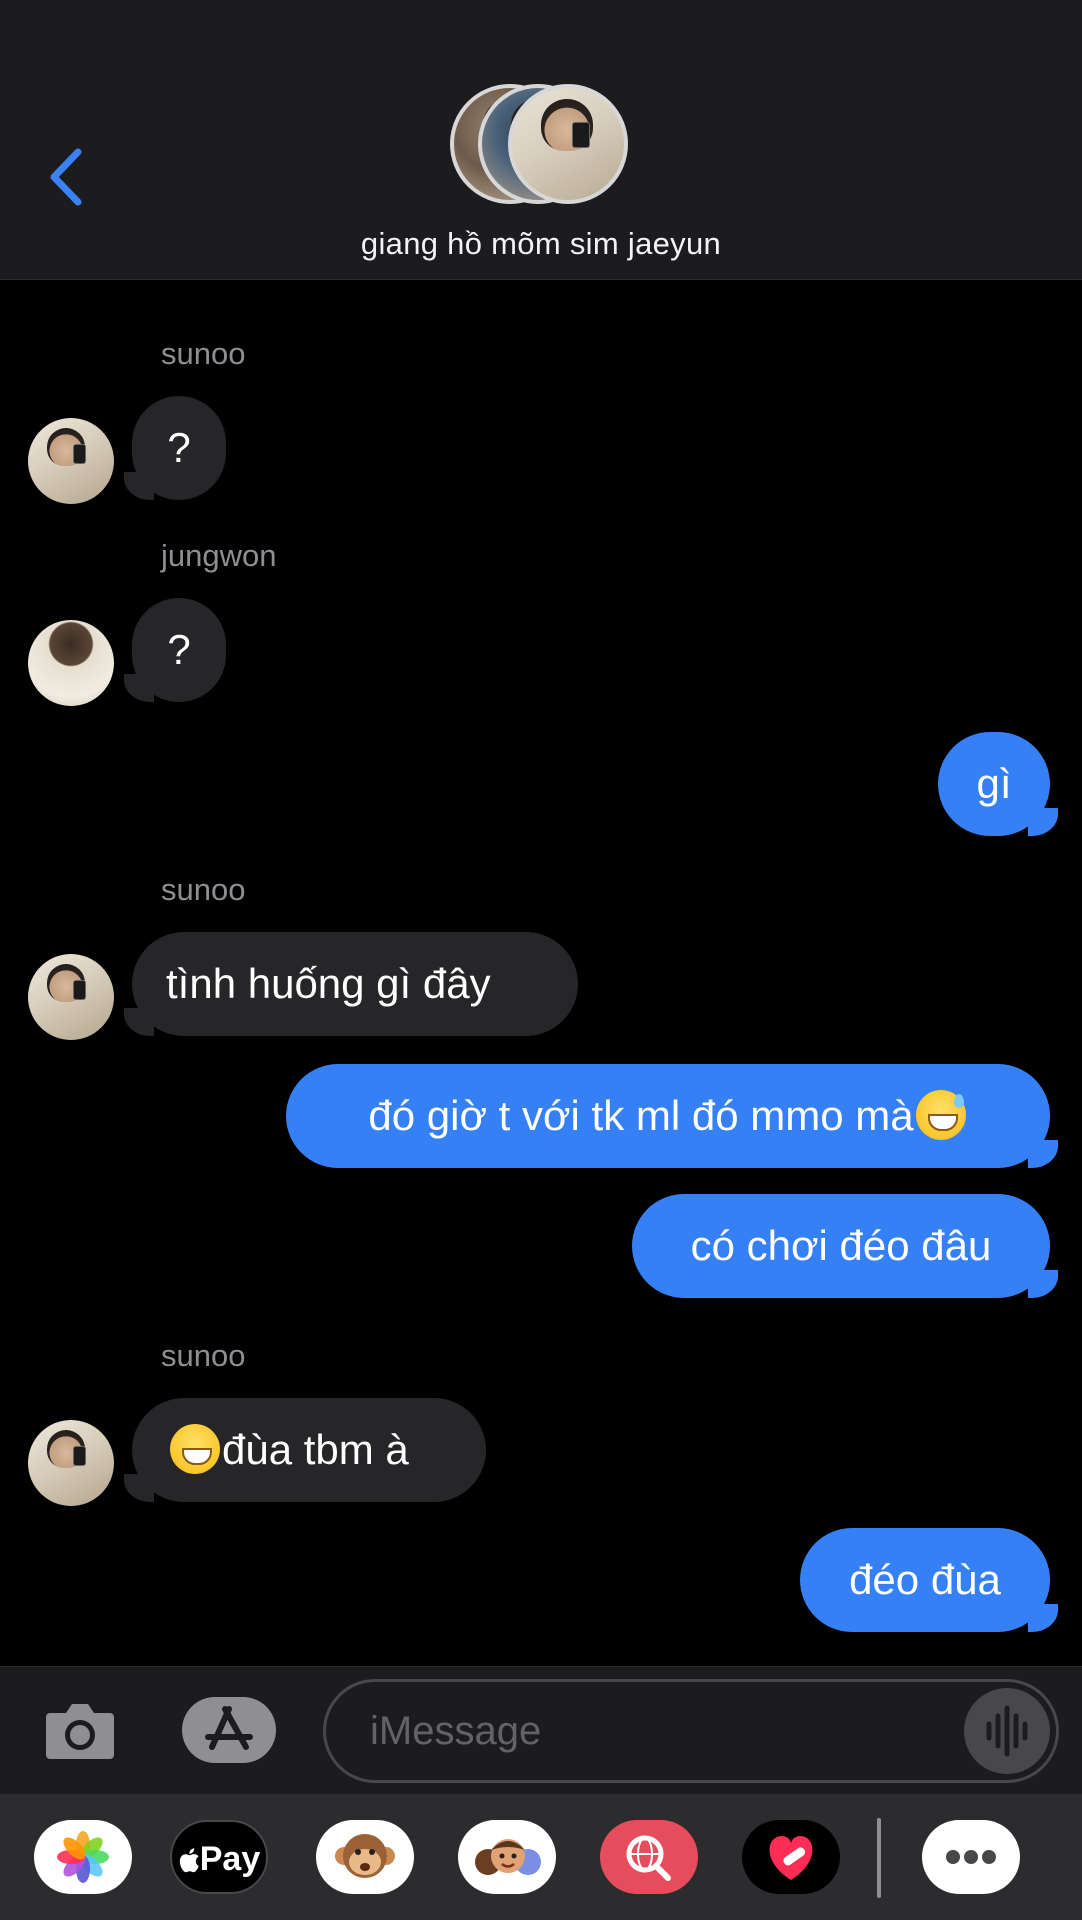 This screenshot has width=1082, height=1920. What do you see at coordinates (195, 1448) in the screenshot?
I see `grinning-emoji-icon` at bounding box center [195, 1448].